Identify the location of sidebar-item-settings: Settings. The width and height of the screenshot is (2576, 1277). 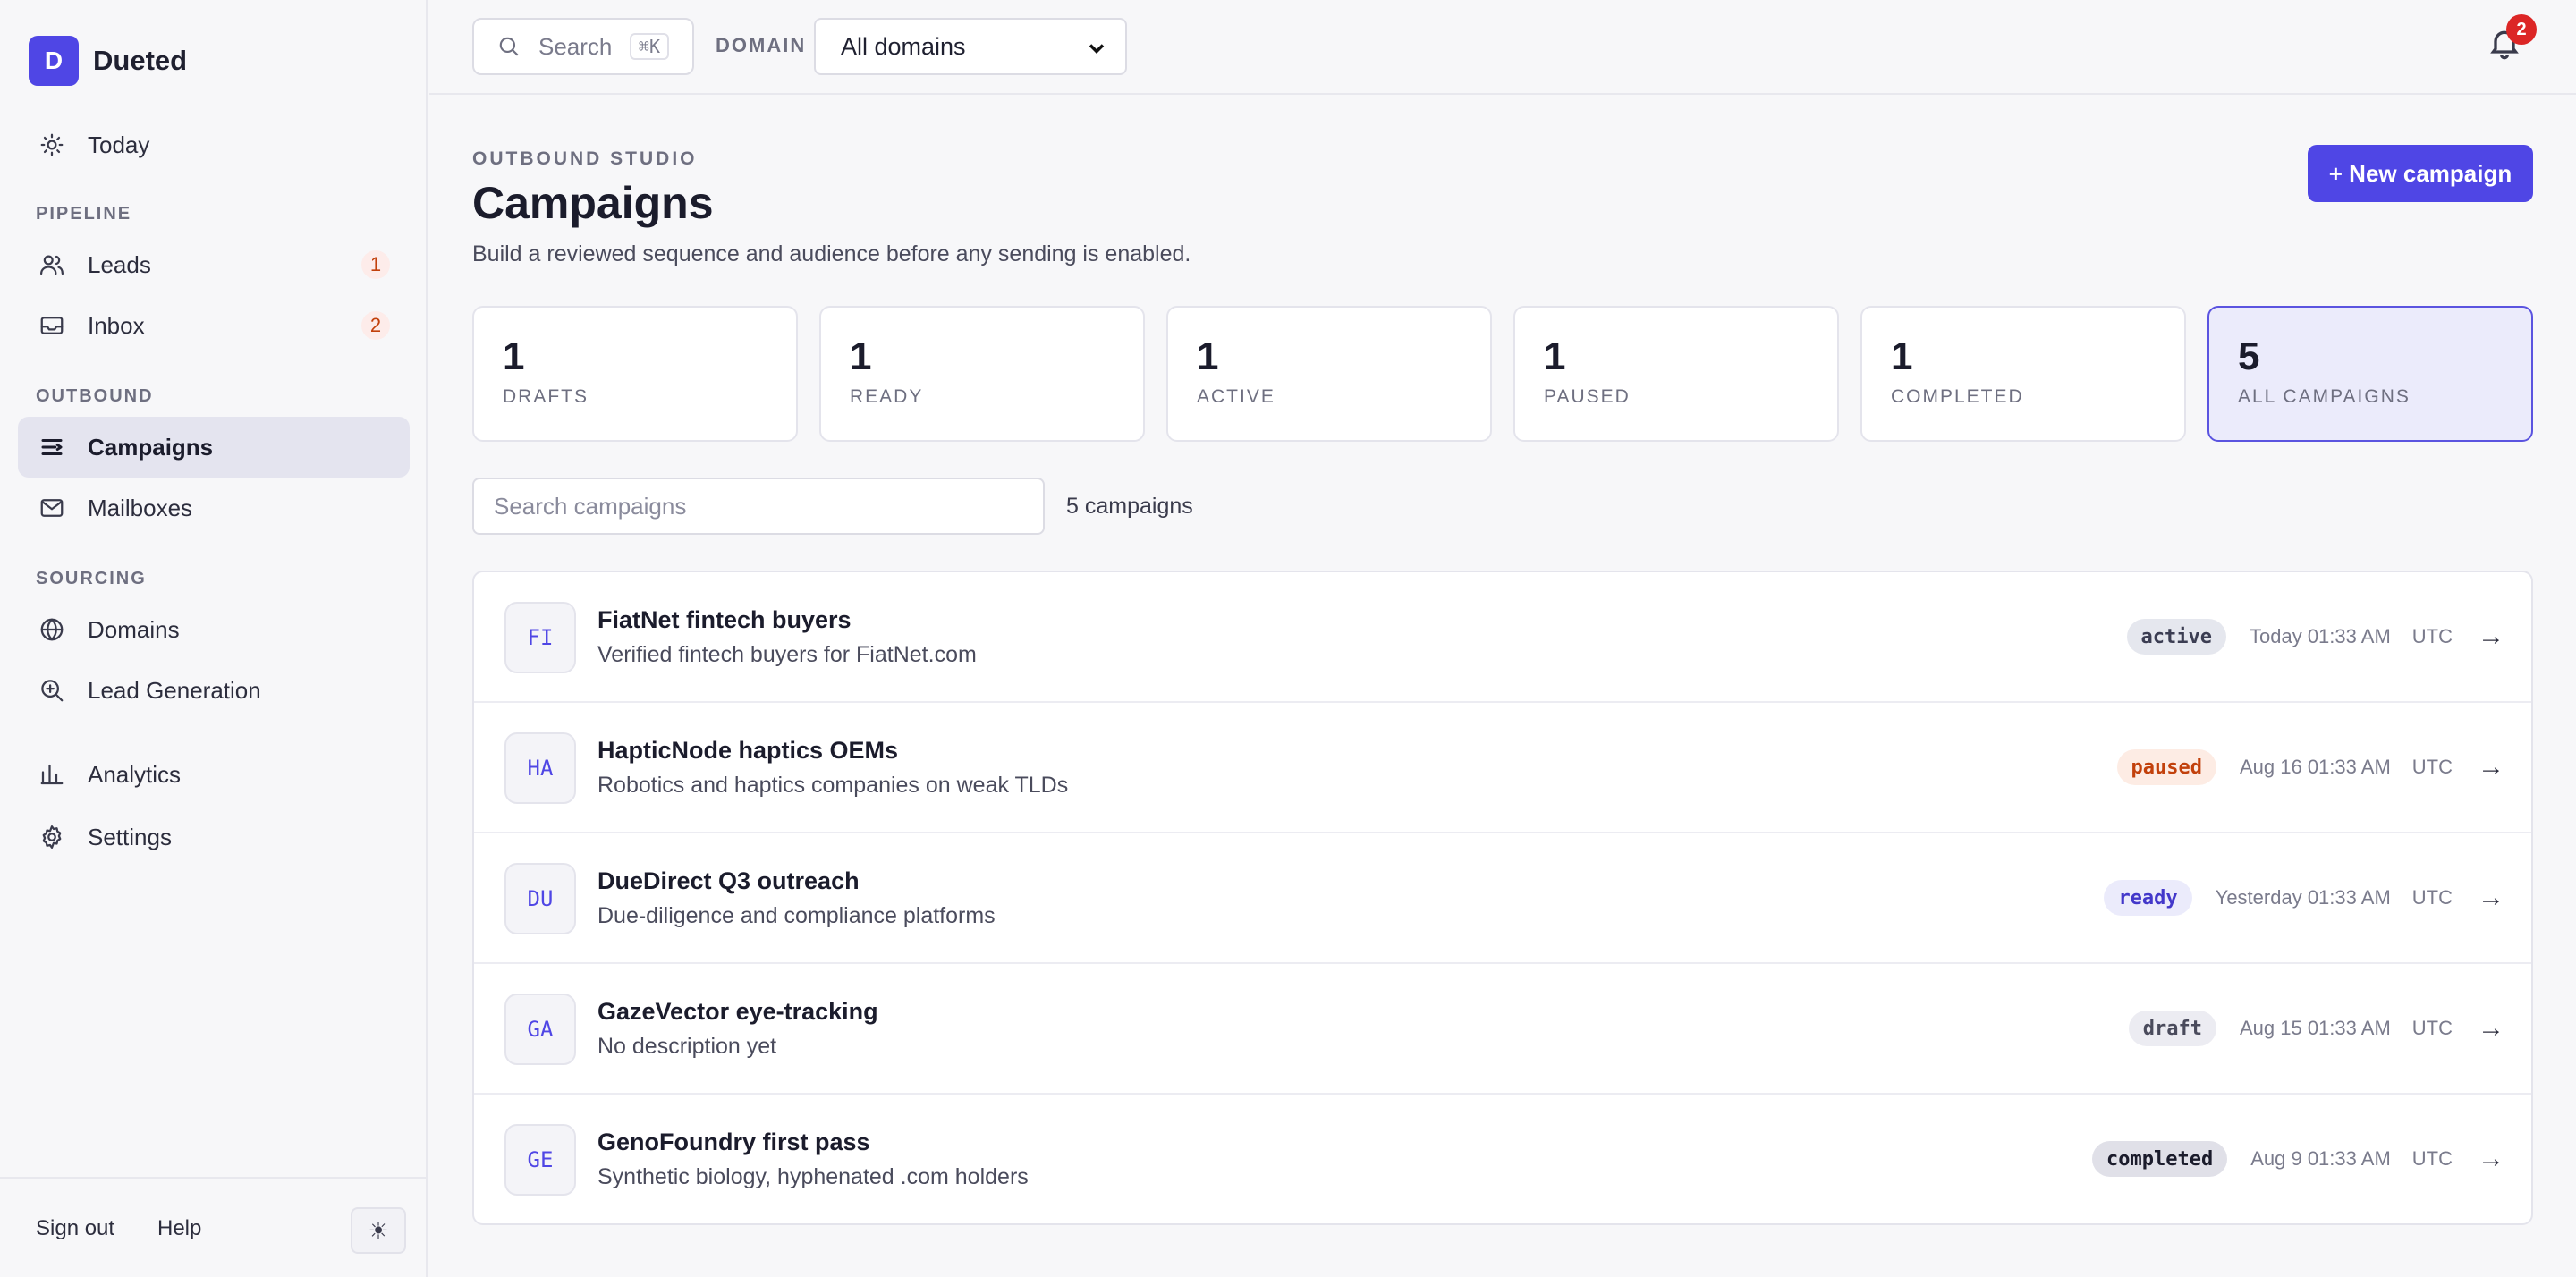
(214, 837).